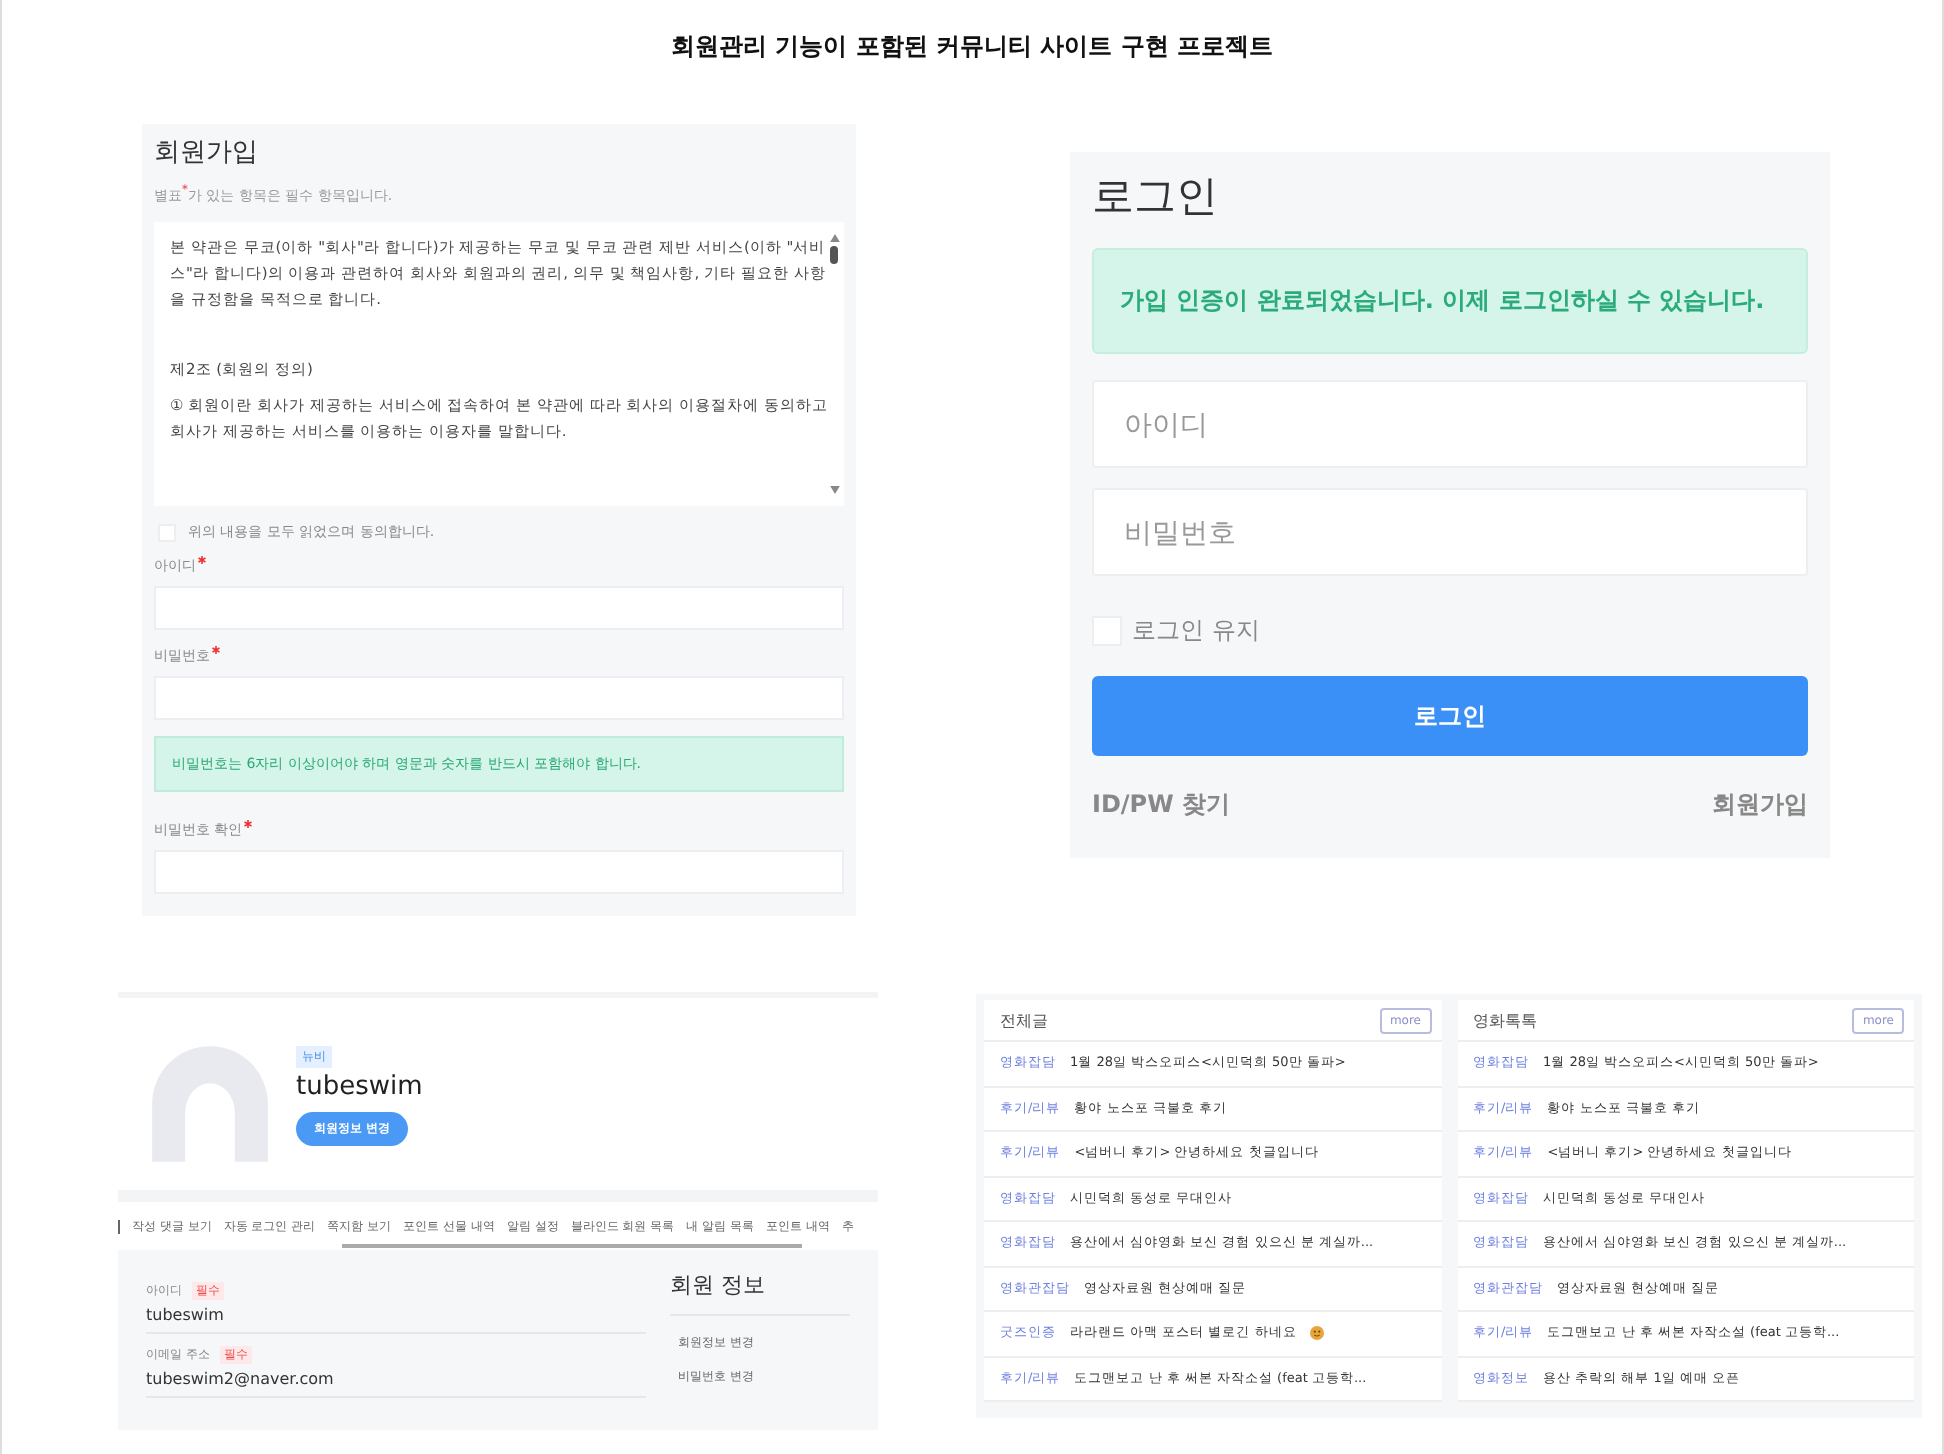 The image size is (1944, 1454). Describe the element at coordinates (207, 153) in the screenshot. I see `signup-title: 회원가입` at that location.